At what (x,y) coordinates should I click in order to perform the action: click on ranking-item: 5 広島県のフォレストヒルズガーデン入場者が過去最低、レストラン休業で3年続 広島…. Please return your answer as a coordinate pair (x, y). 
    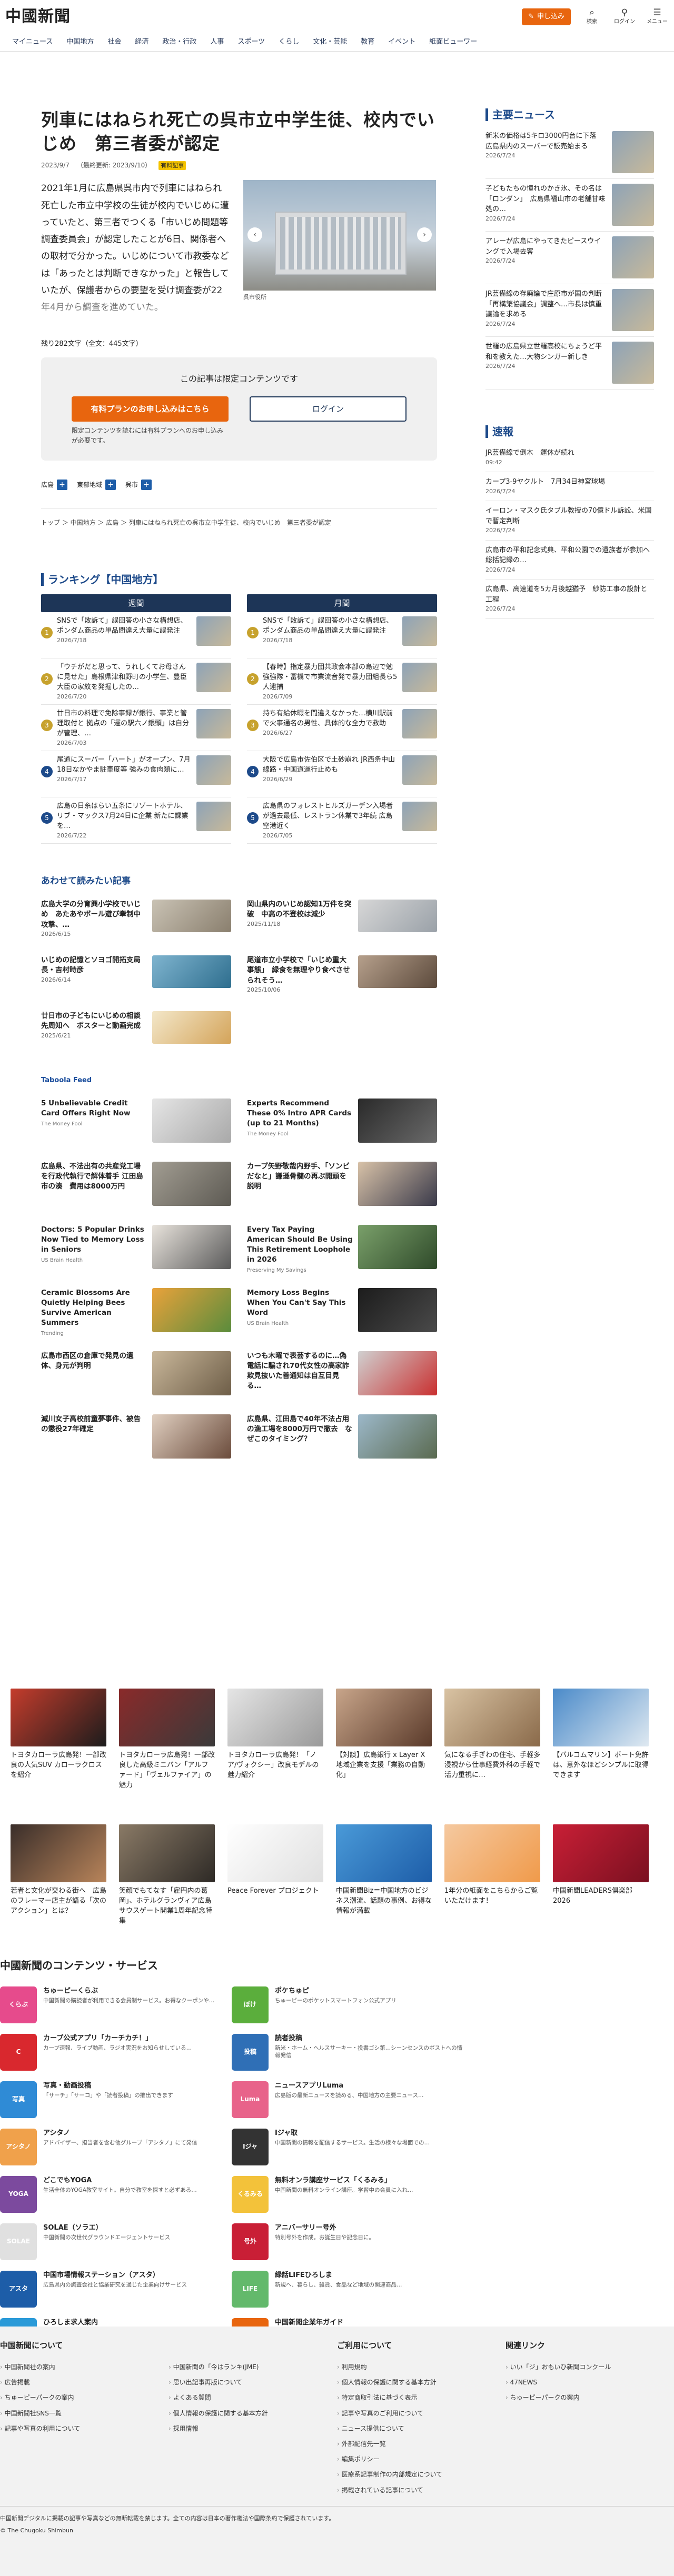
    Looking at the image, I should click on (342, 821).